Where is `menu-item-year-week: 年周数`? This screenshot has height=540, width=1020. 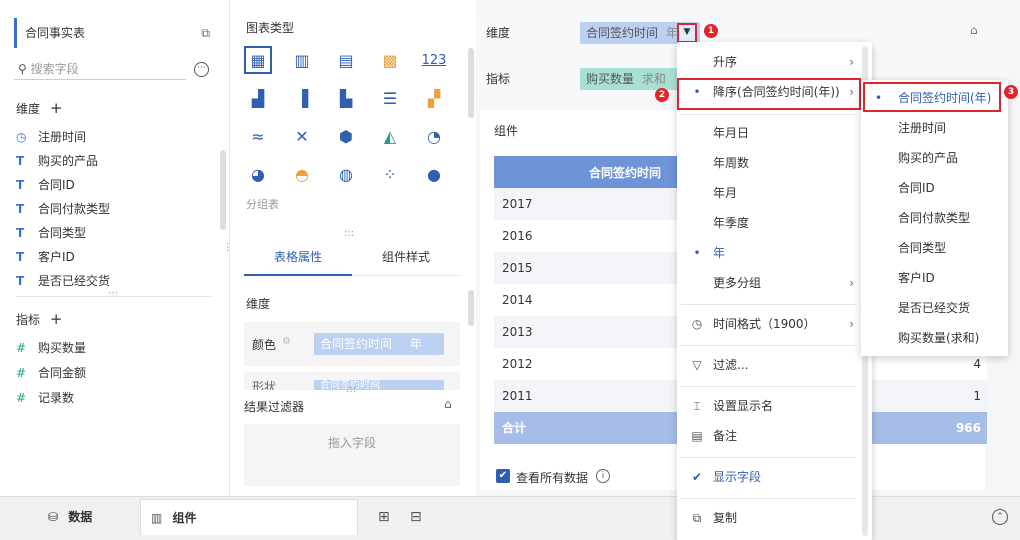
menu-item-year-week: 年周数 is located at coordinates (769, 163).